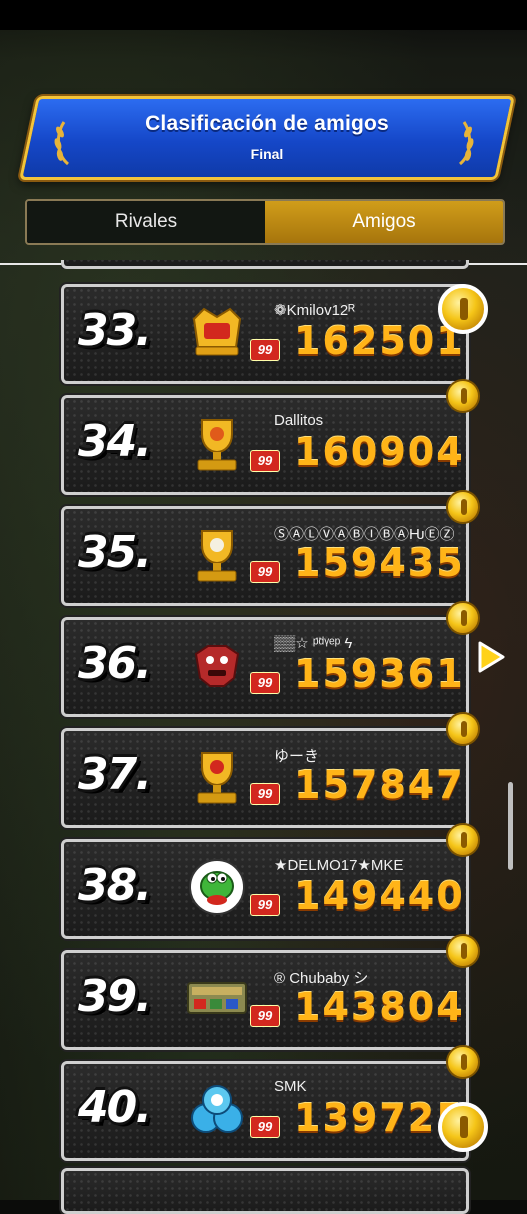 This screenshot has width=527, height=1214. Describe the element at coordinates (267, 154) in the screenshot. I see `page-subtitle: Final` at that location.